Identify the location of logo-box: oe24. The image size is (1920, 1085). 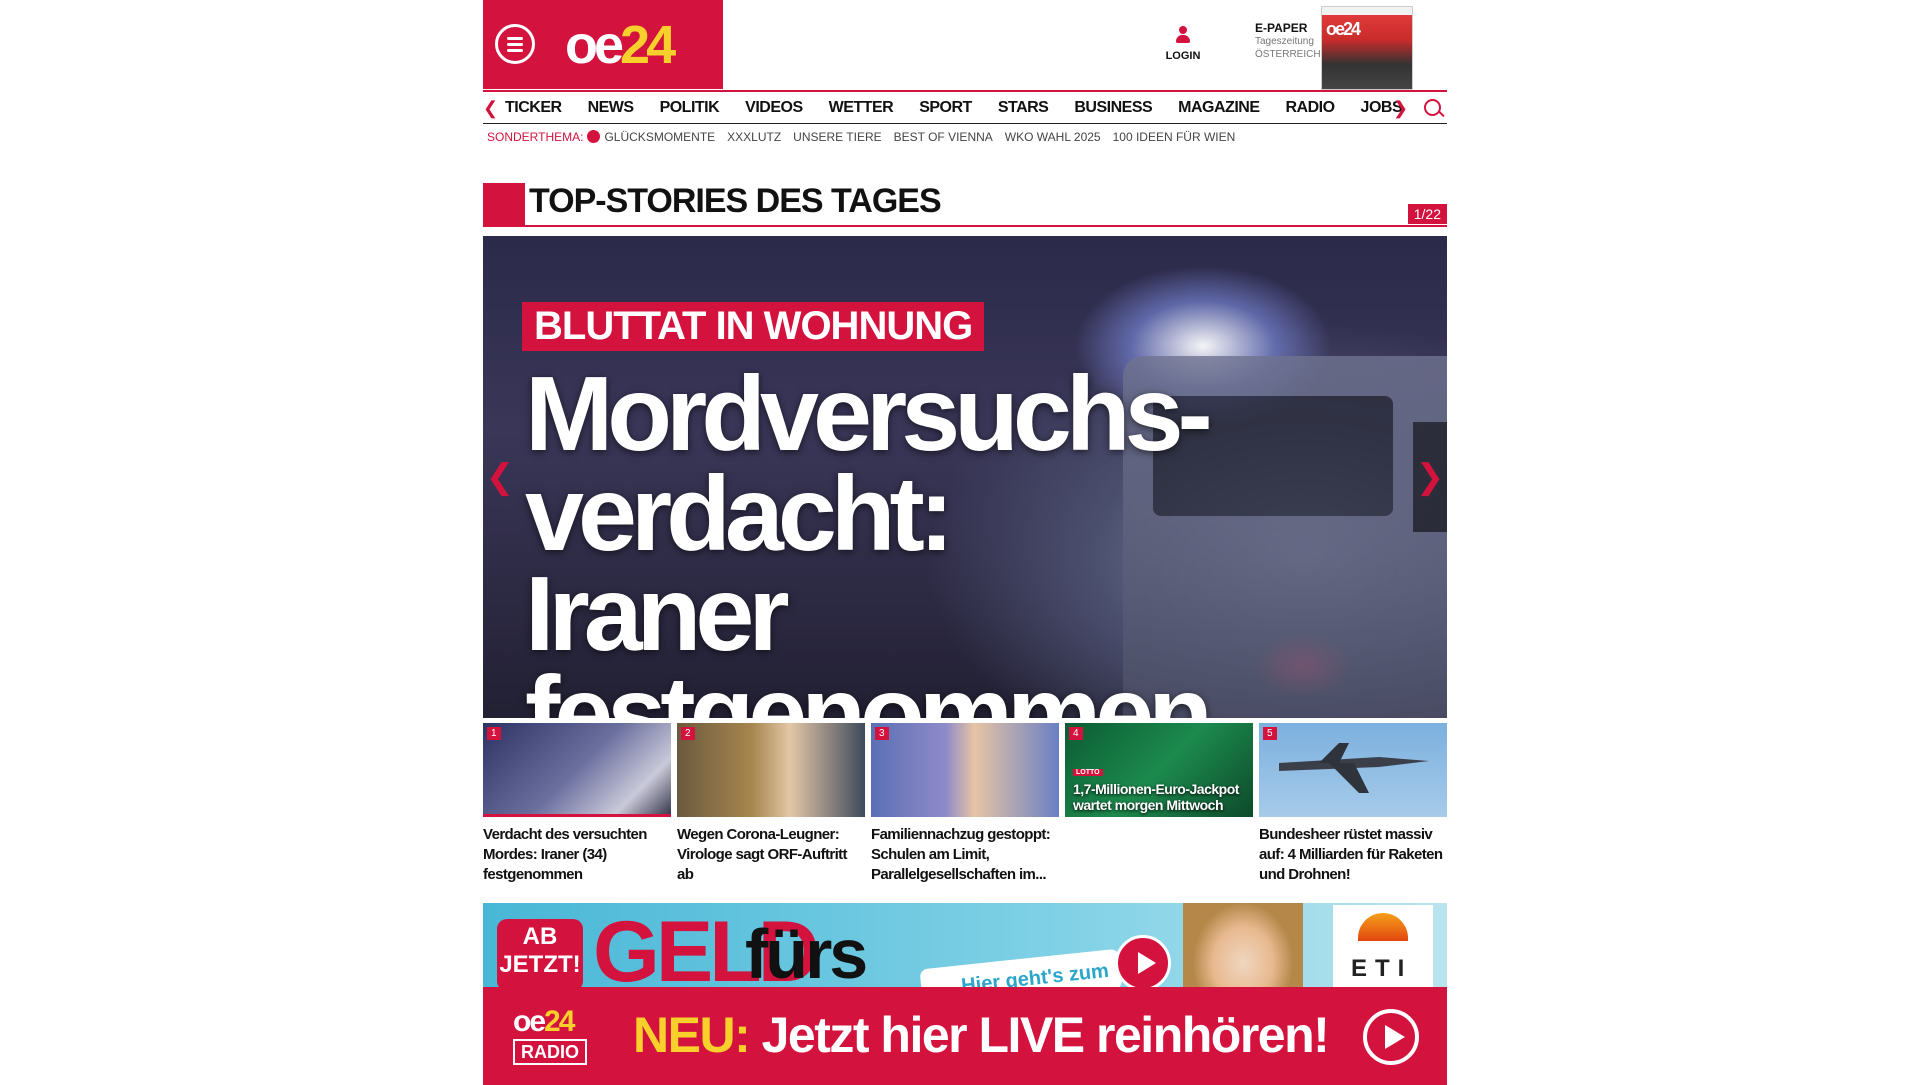
(603, 44).